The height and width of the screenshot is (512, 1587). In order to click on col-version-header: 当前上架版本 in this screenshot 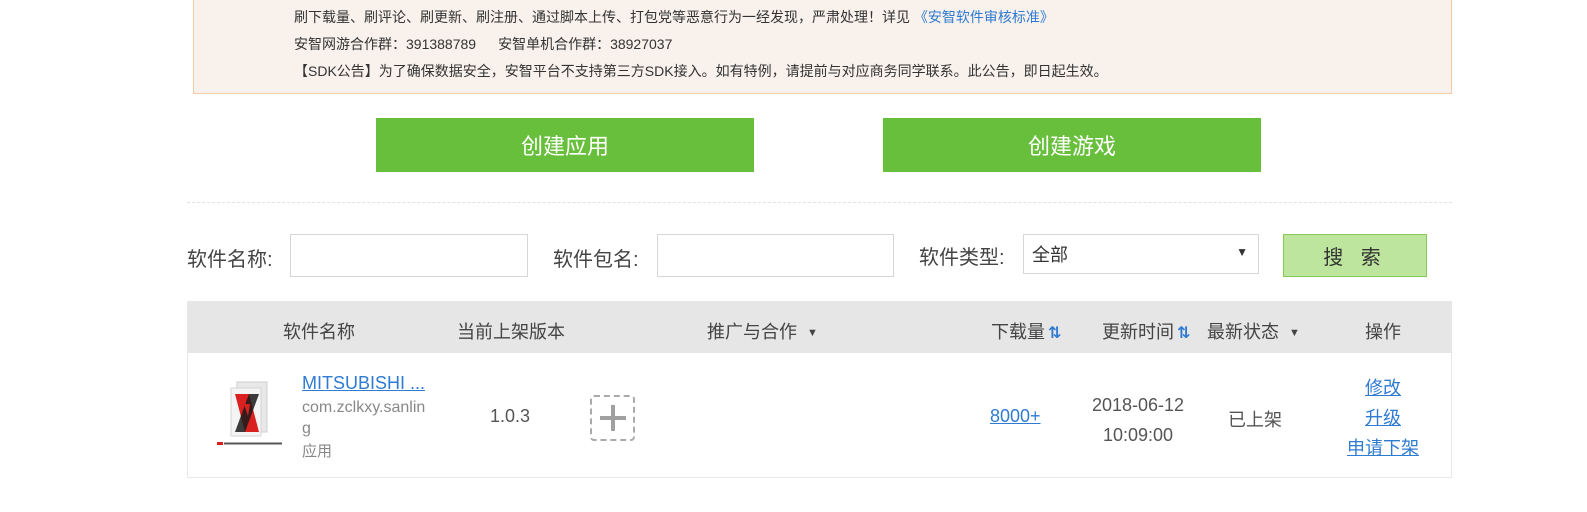, I will do `click(511, 332)`.